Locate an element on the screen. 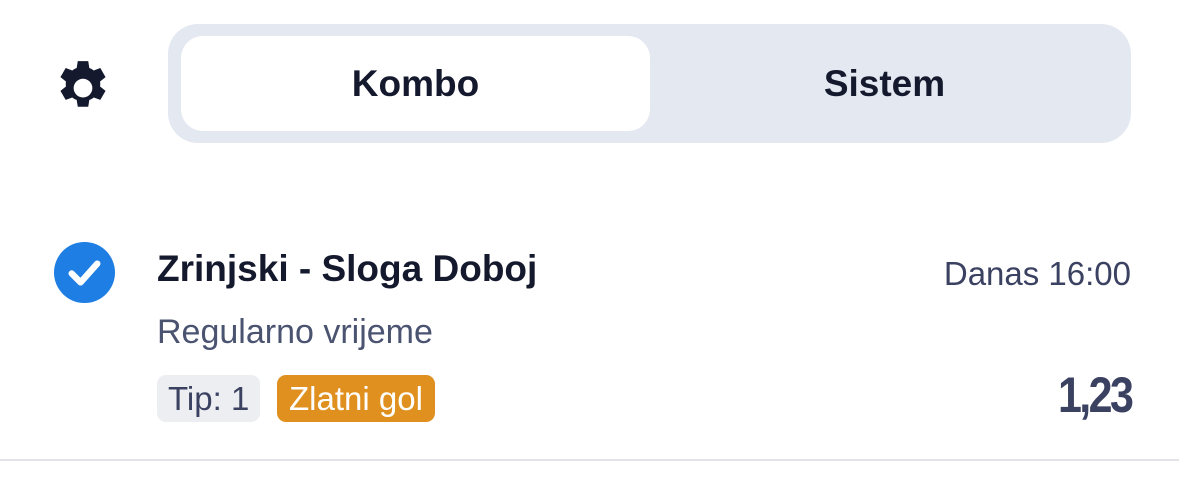 This screenshot has height=478, width=1179. match-time: Danas 16:00 is located at coordinates (1037, 273).